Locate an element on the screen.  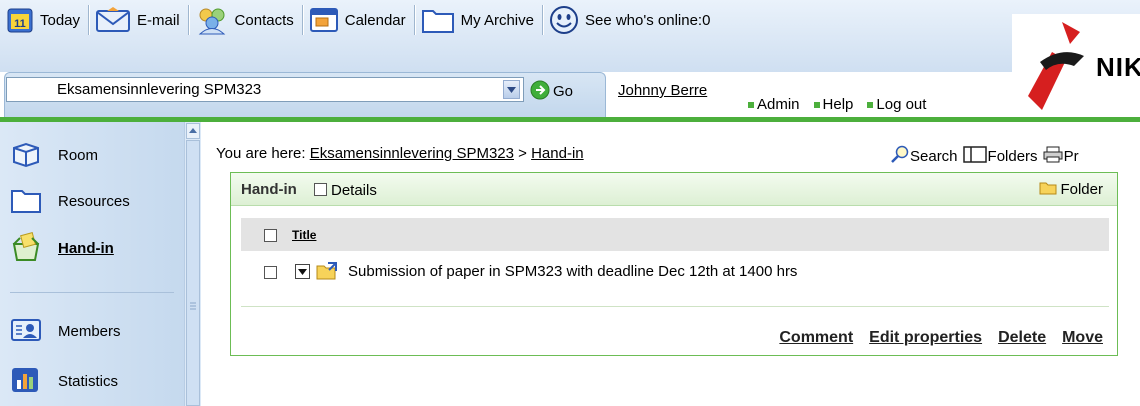
breadcrumb-room-link: Eksamensinnlevering SPM323 is located at coordinates (412, 153).